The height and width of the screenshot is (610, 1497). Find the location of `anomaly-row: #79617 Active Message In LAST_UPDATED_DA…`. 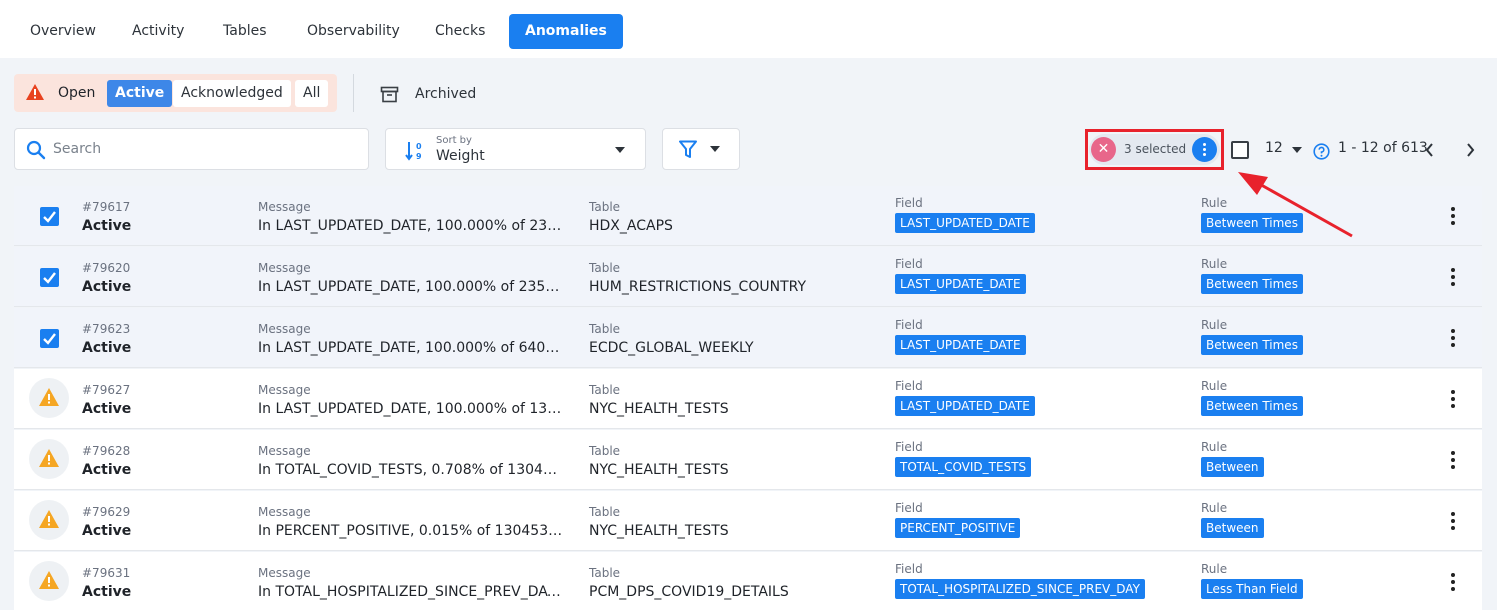

anomaly-row: #79617 Active Message In LAST_UPDATED_DA… is located at coordinates (748, 216).